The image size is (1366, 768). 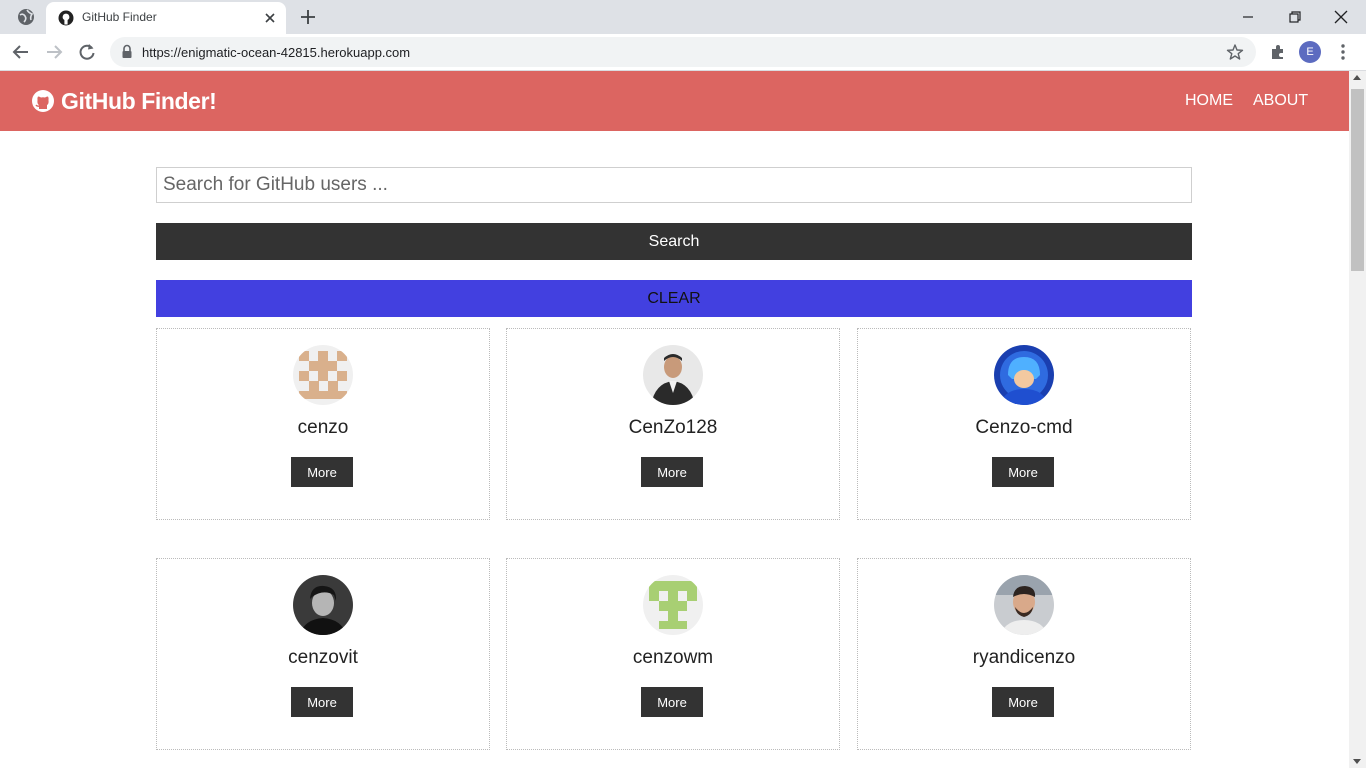 I want to click on minimize-icon, so click(x=1248, y=17).